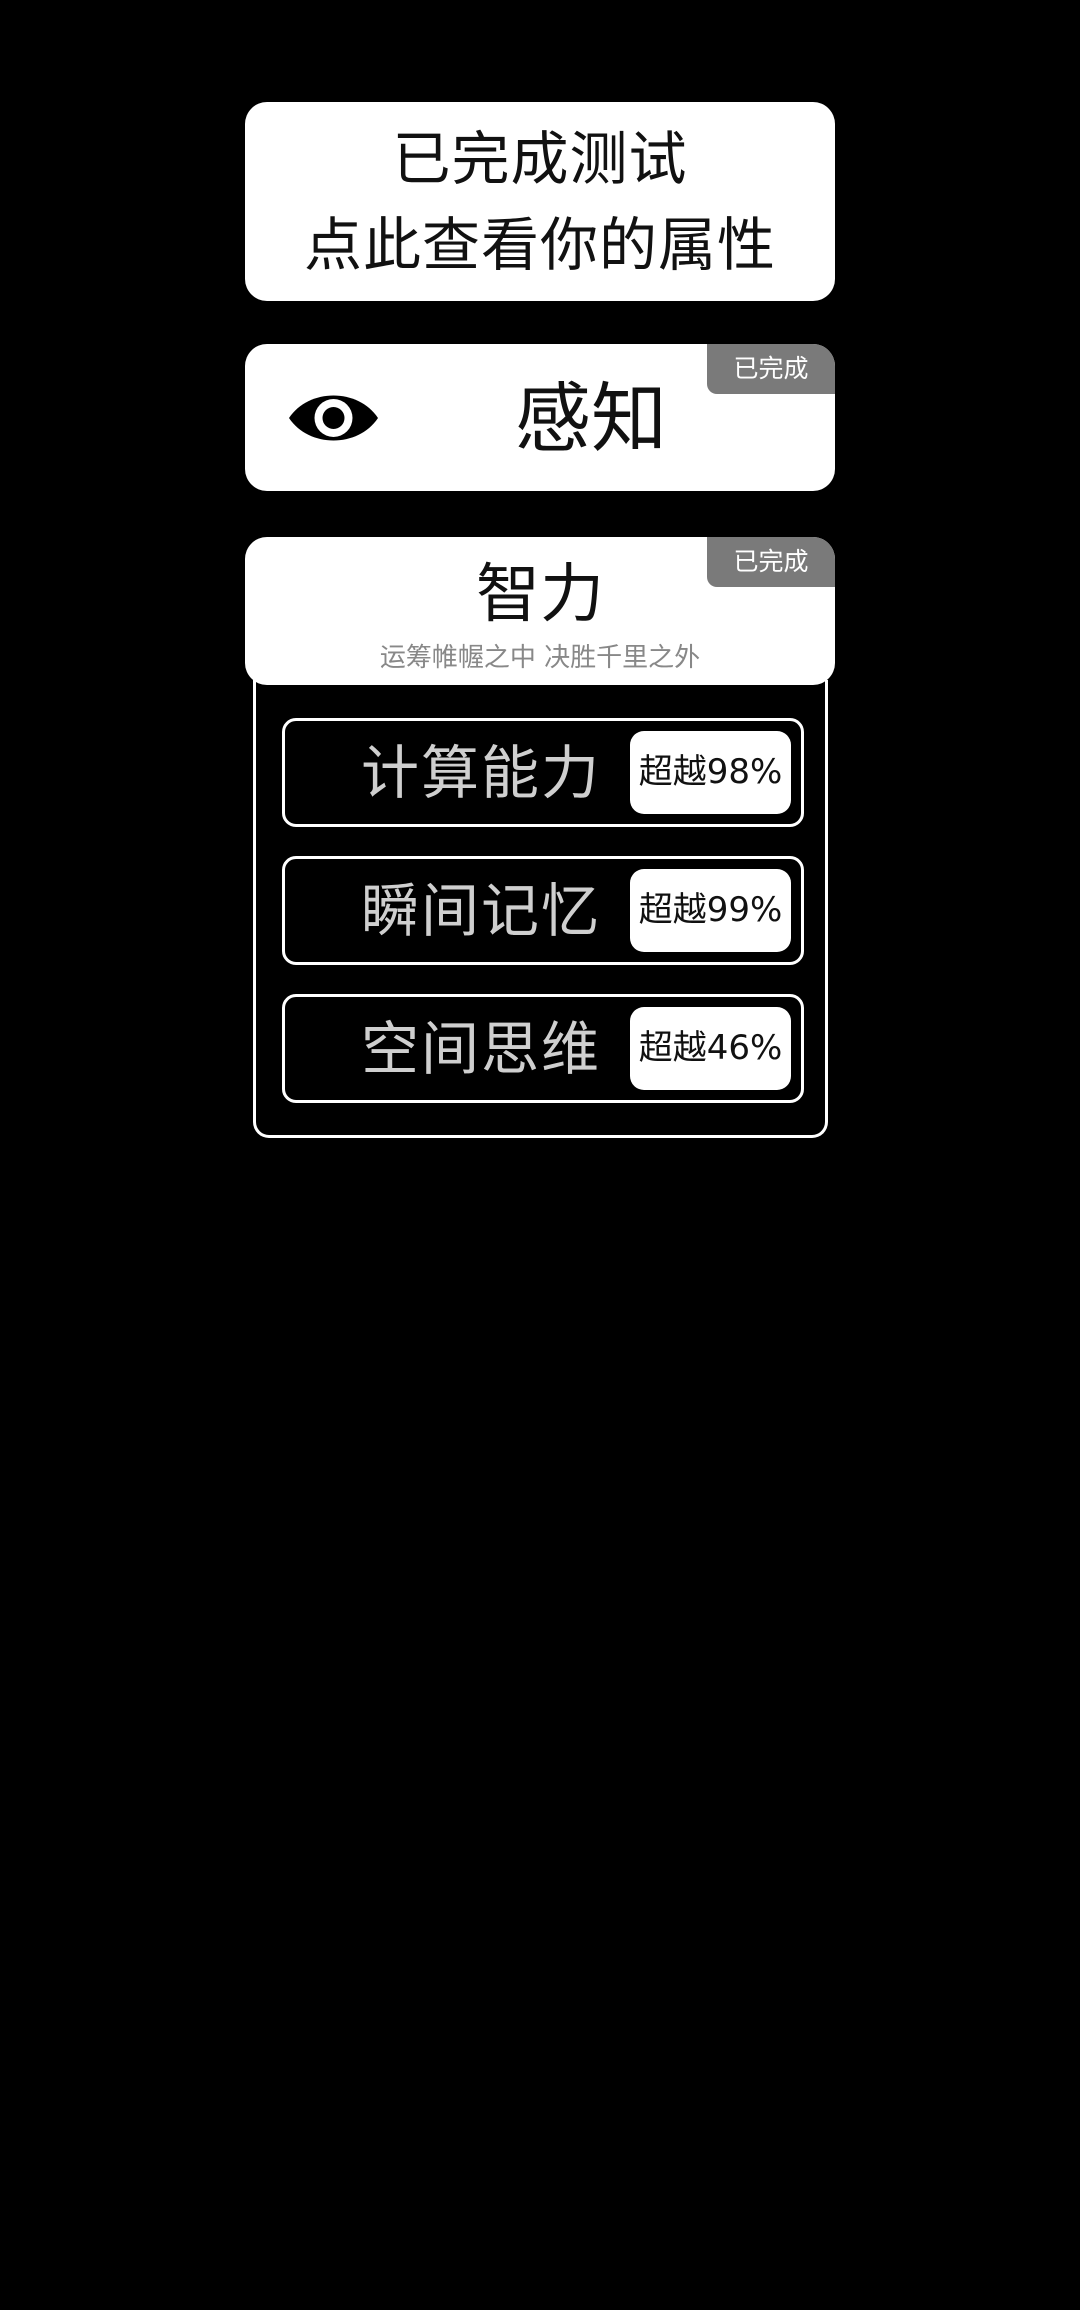 The height and width of the screenshot is (2310, 1080). I want to click on skill-name: 瞬间记忆, so click(481, 911).